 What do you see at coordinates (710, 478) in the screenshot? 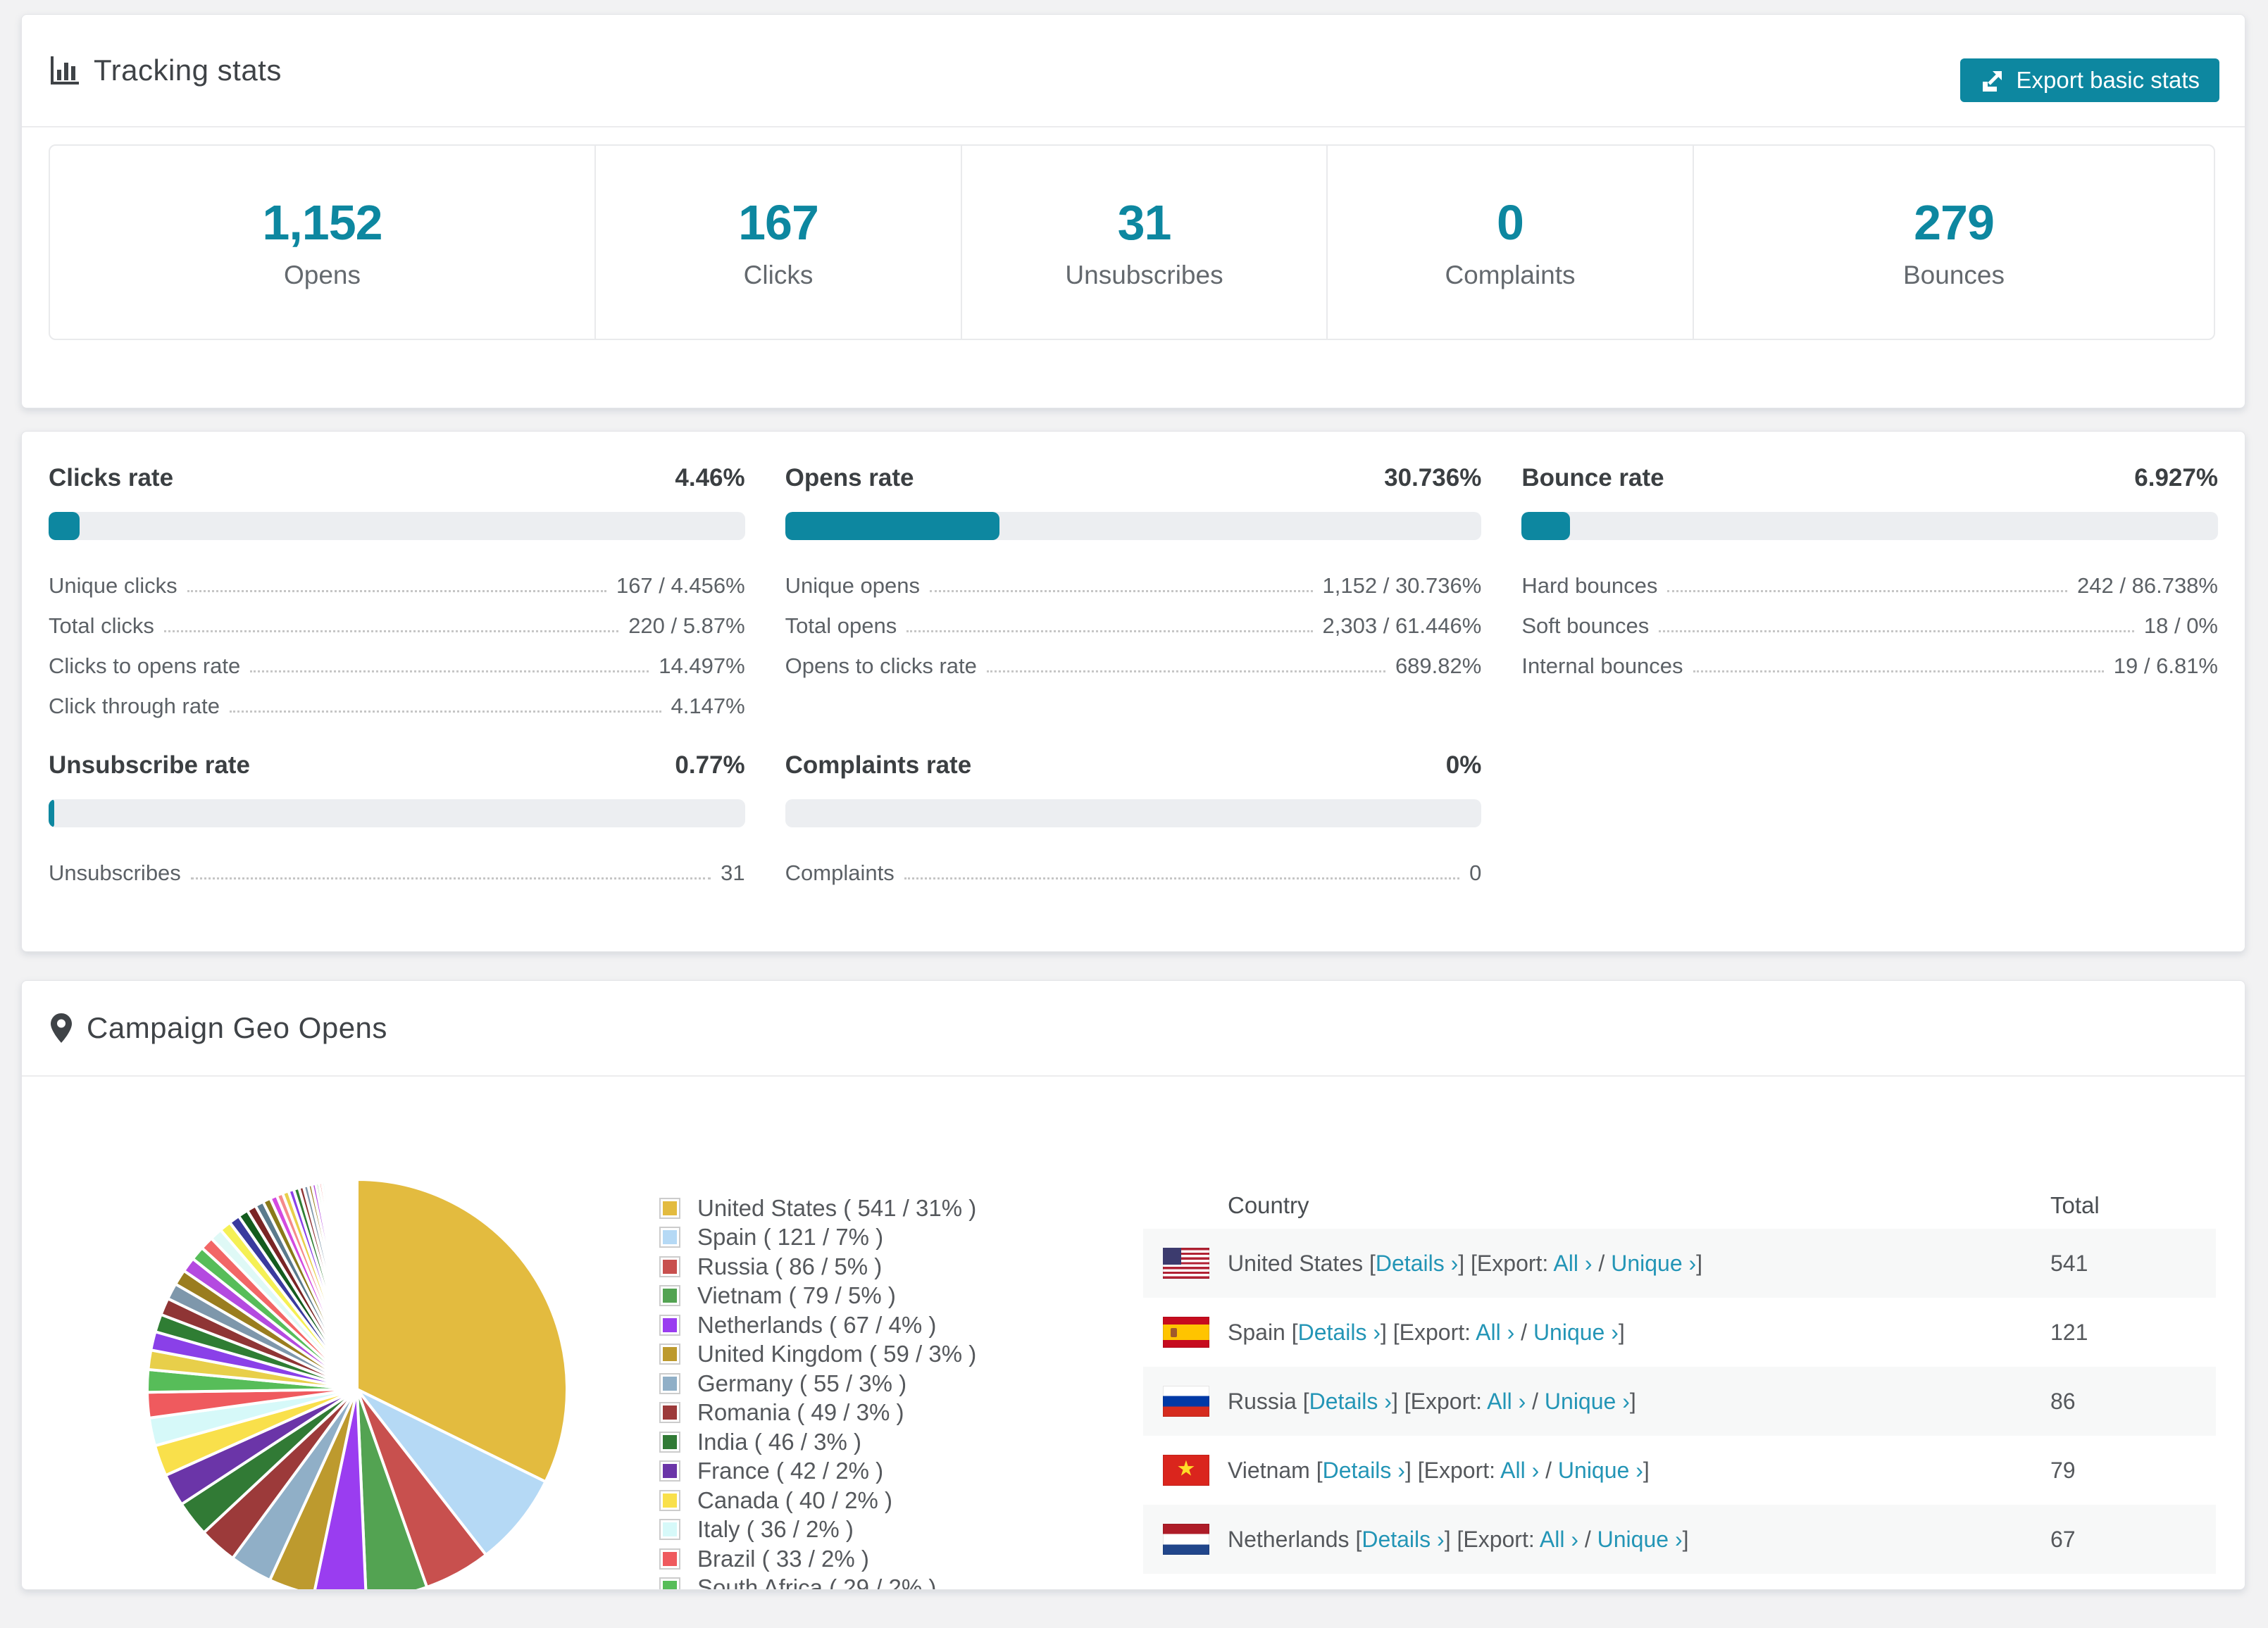
I see `rate-value: 4.46%` at bounding box center [710, 478].